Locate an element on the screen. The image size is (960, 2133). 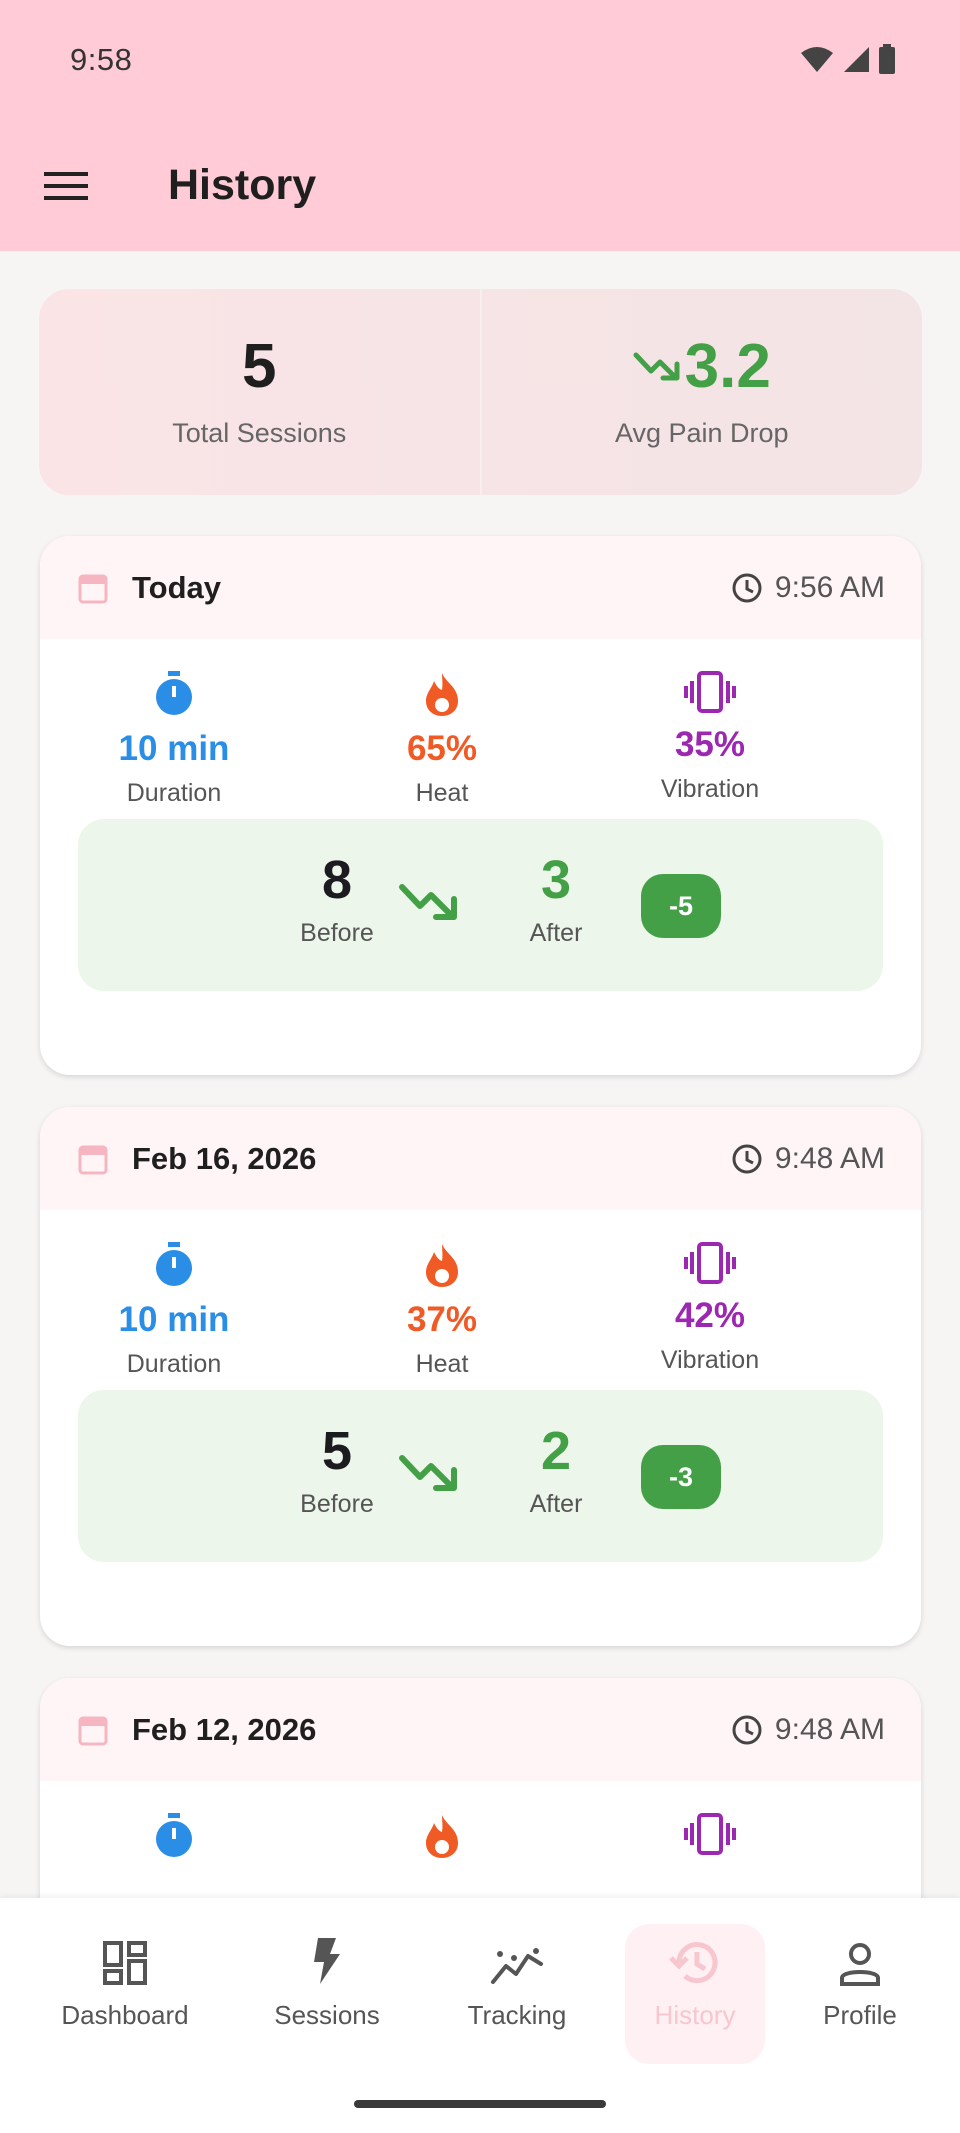
menu-button is located at coordinates (66, 186).